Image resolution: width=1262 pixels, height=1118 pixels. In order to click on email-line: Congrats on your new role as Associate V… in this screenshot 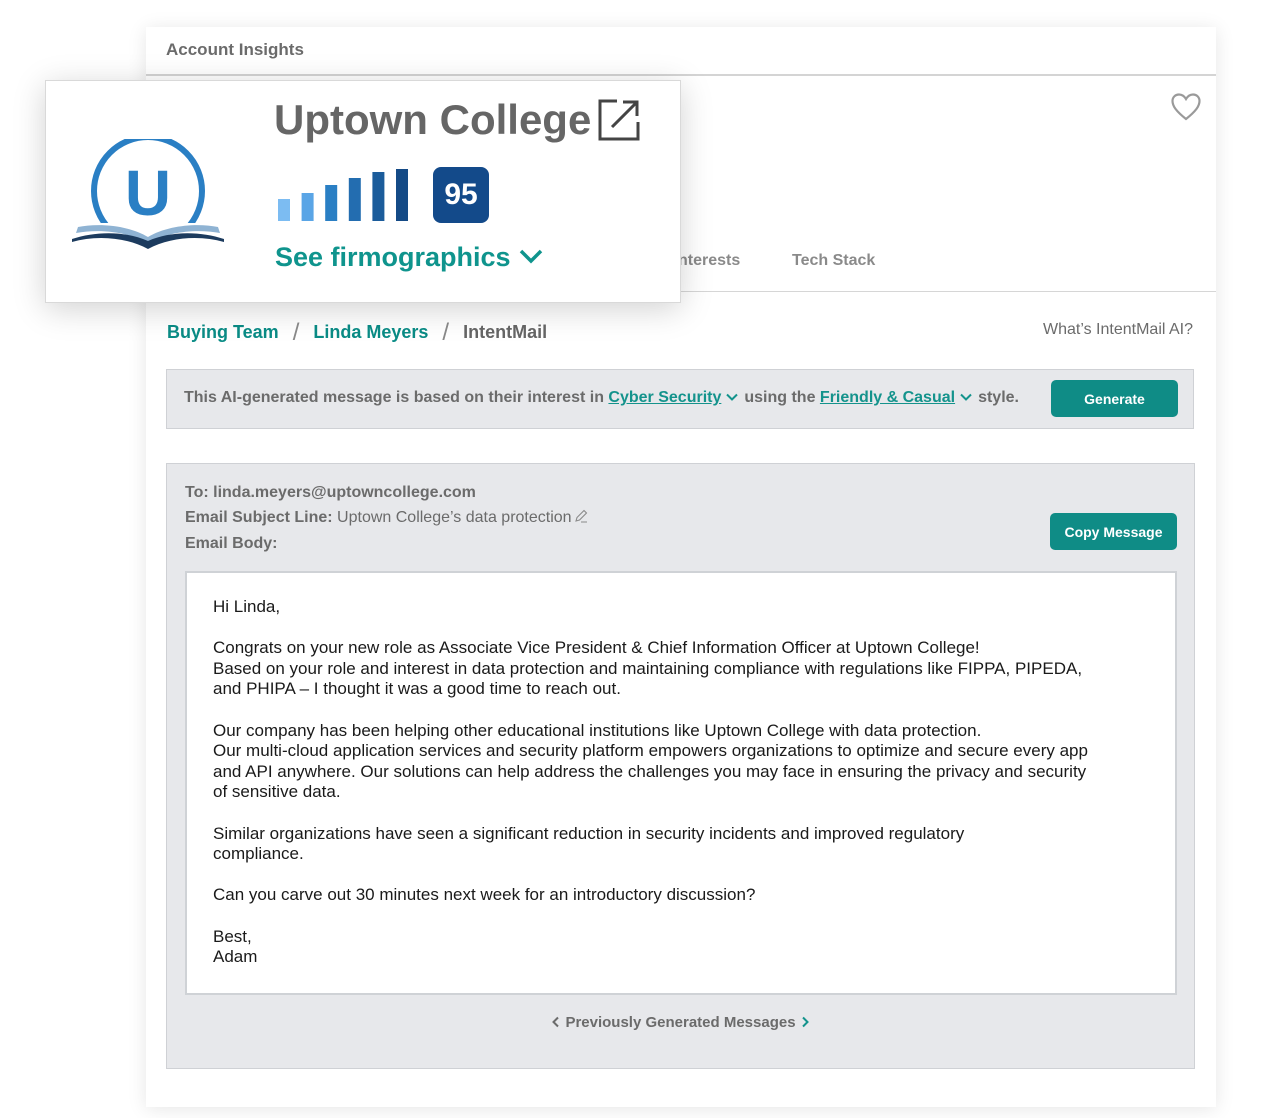, I will do `click(596, 648)`.